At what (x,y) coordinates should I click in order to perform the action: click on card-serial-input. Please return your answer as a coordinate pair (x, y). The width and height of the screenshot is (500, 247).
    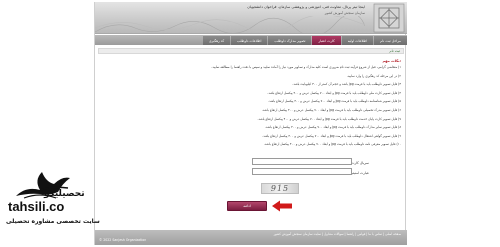
    Looking at the image, I should click on (302, 161).